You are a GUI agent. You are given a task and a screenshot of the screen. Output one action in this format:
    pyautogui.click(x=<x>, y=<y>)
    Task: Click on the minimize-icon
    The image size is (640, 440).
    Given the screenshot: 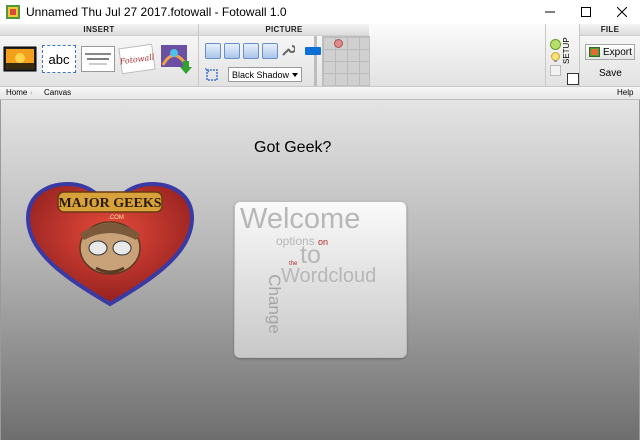 What is the action you would take?
    pyautogui.click(x=550, y=12)
    